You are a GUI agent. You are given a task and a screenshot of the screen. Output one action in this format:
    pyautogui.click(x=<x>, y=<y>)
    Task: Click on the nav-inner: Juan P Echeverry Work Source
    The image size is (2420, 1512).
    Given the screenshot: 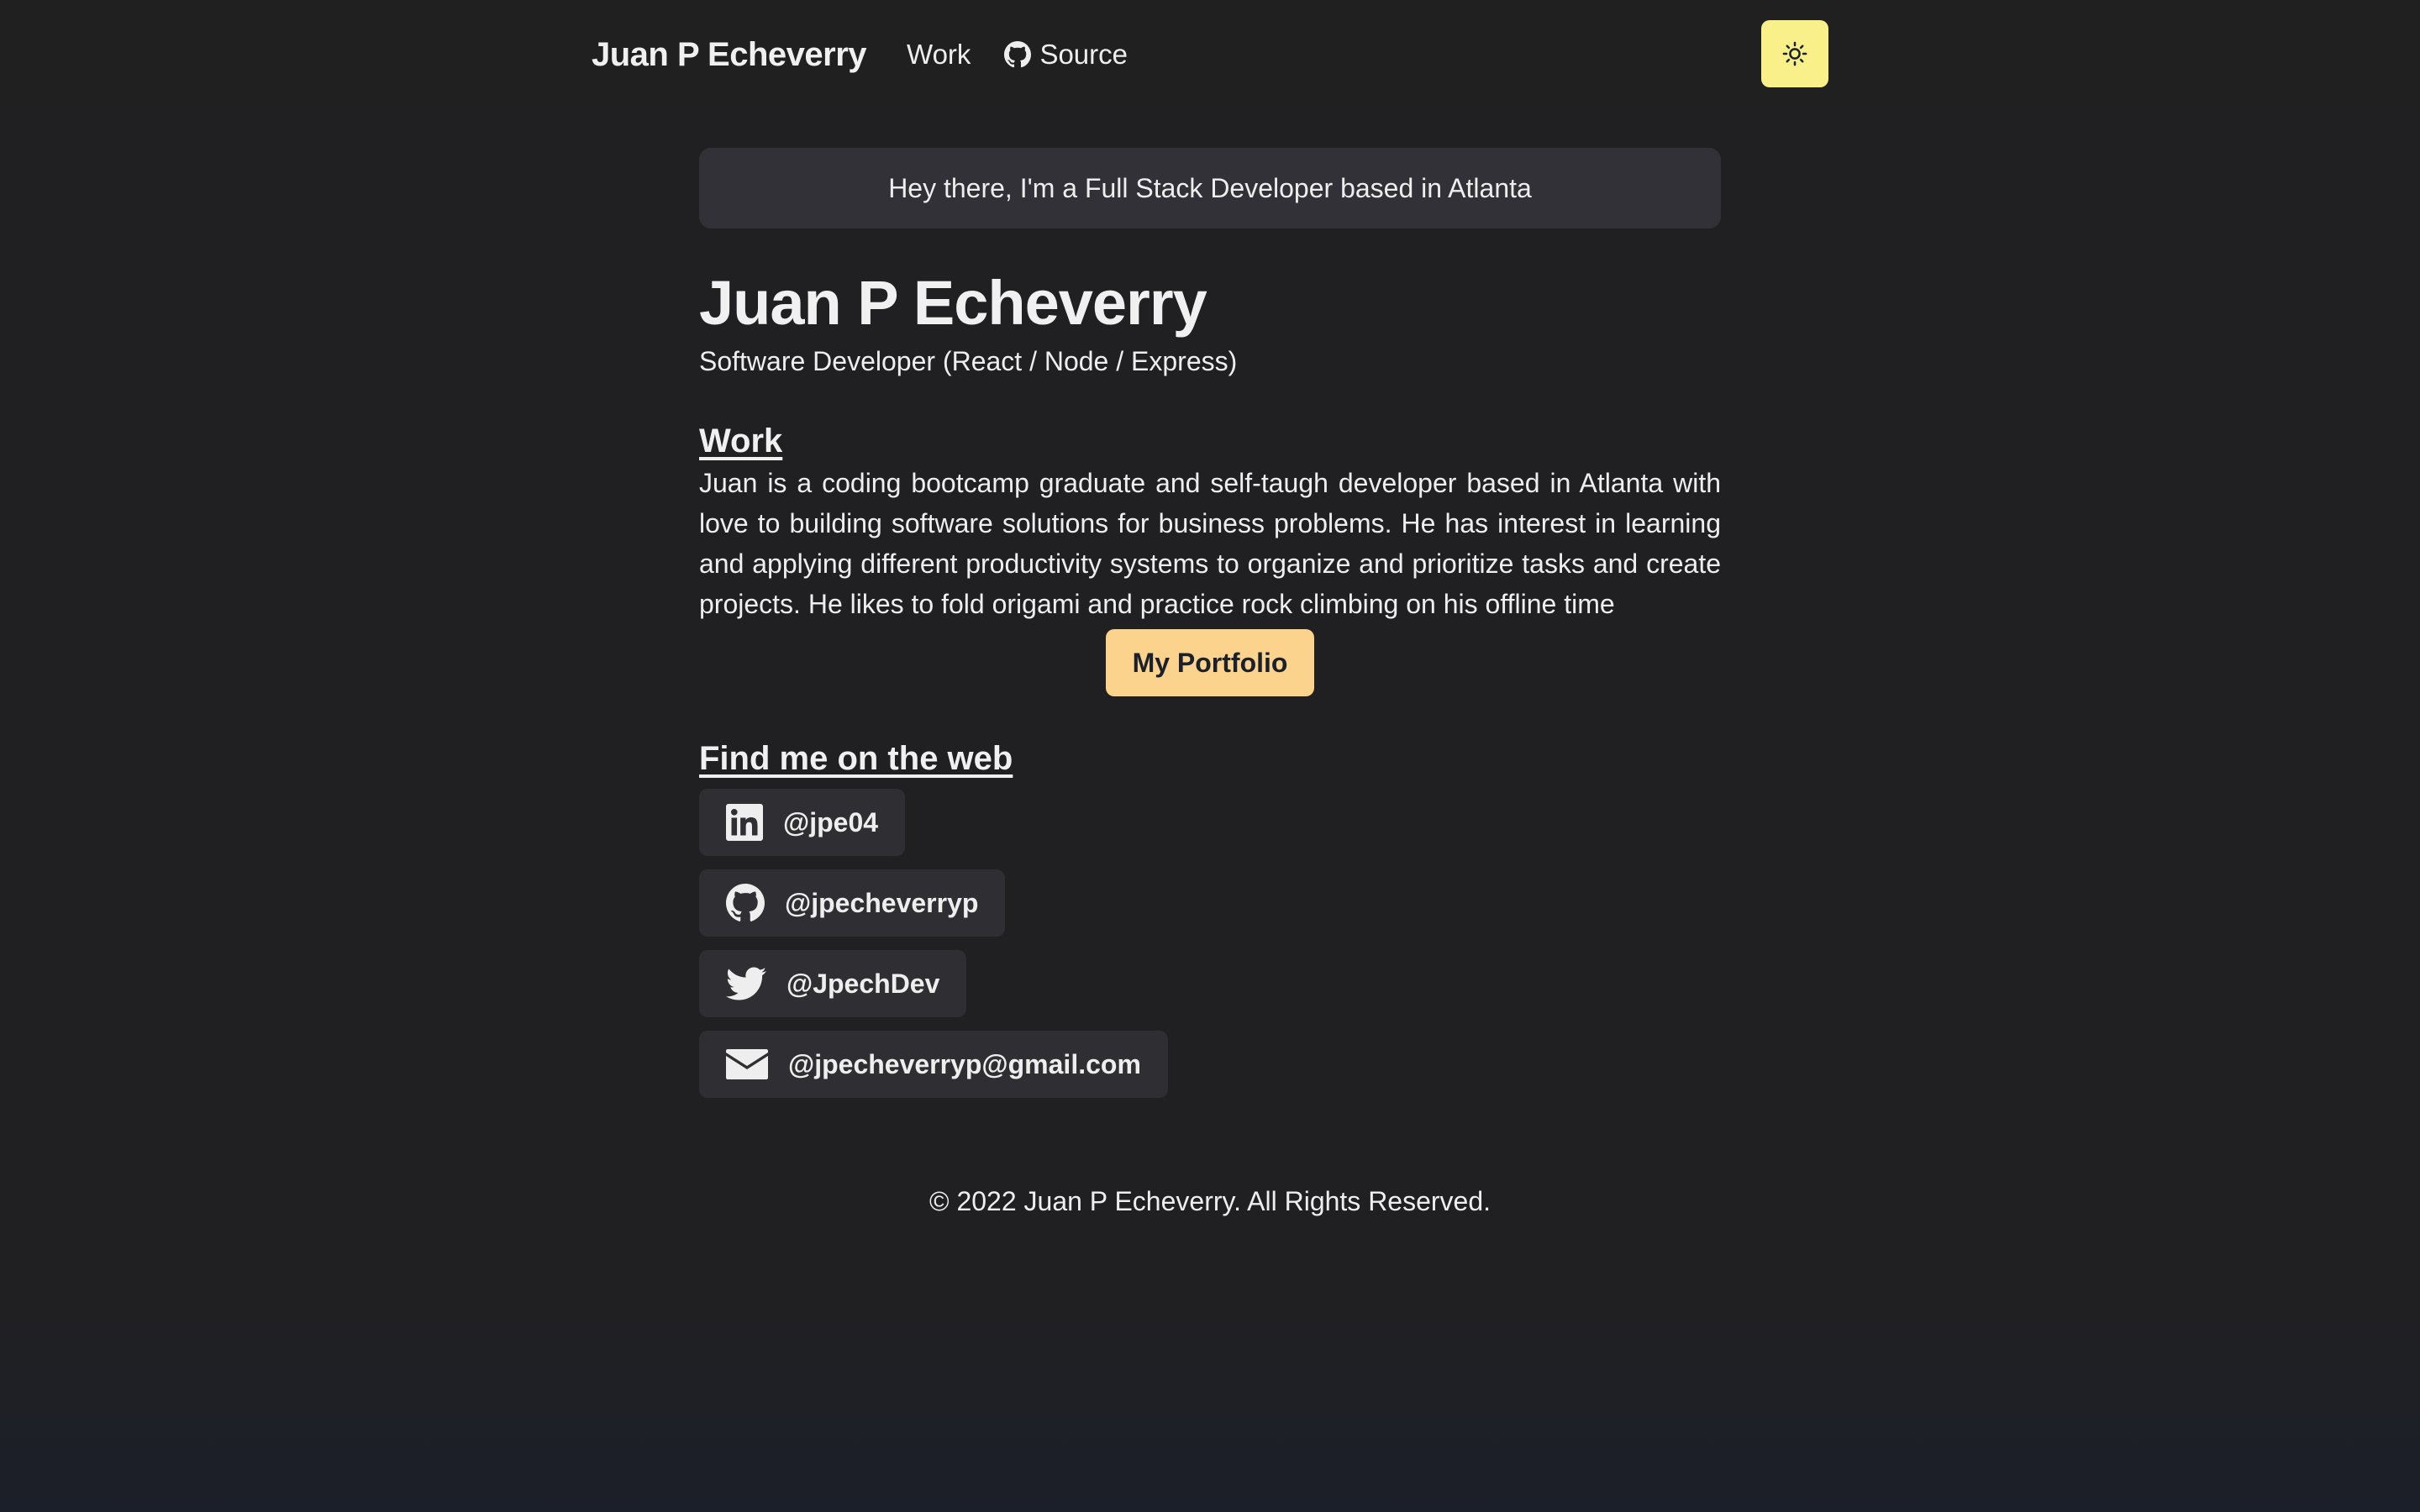 What is the action you would take?
    pyautogui.click(x=876, y=54)
    